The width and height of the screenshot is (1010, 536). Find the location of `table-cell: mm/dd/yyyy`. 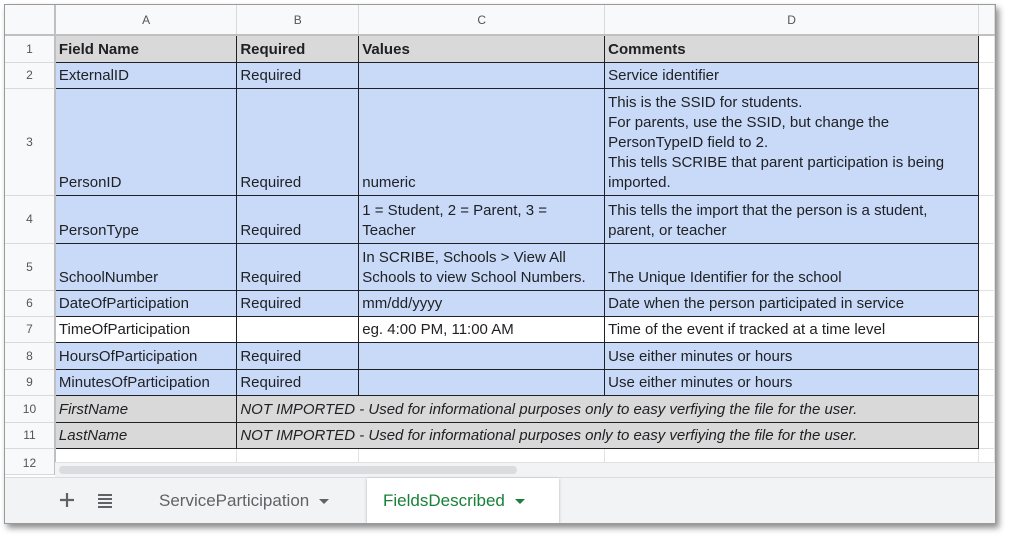

table-cell: mm/dd/yyyy is located at coordinates (482, 303).